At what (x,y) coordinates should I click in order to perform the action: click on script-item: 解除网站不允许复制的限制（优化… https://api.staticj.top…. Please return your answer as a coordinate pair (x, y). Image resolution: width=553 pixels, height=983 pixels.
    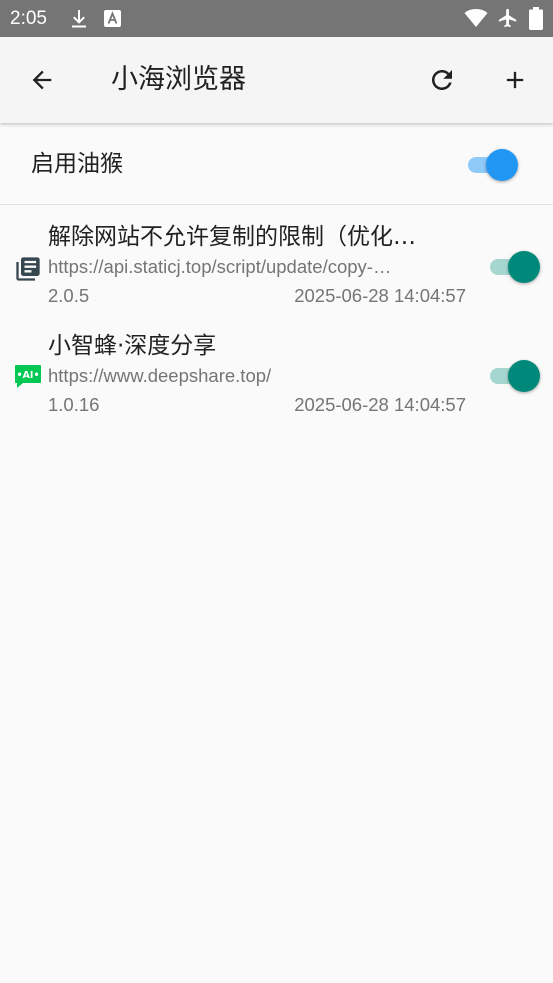
    Looking at the image, I should click on (276, 275).